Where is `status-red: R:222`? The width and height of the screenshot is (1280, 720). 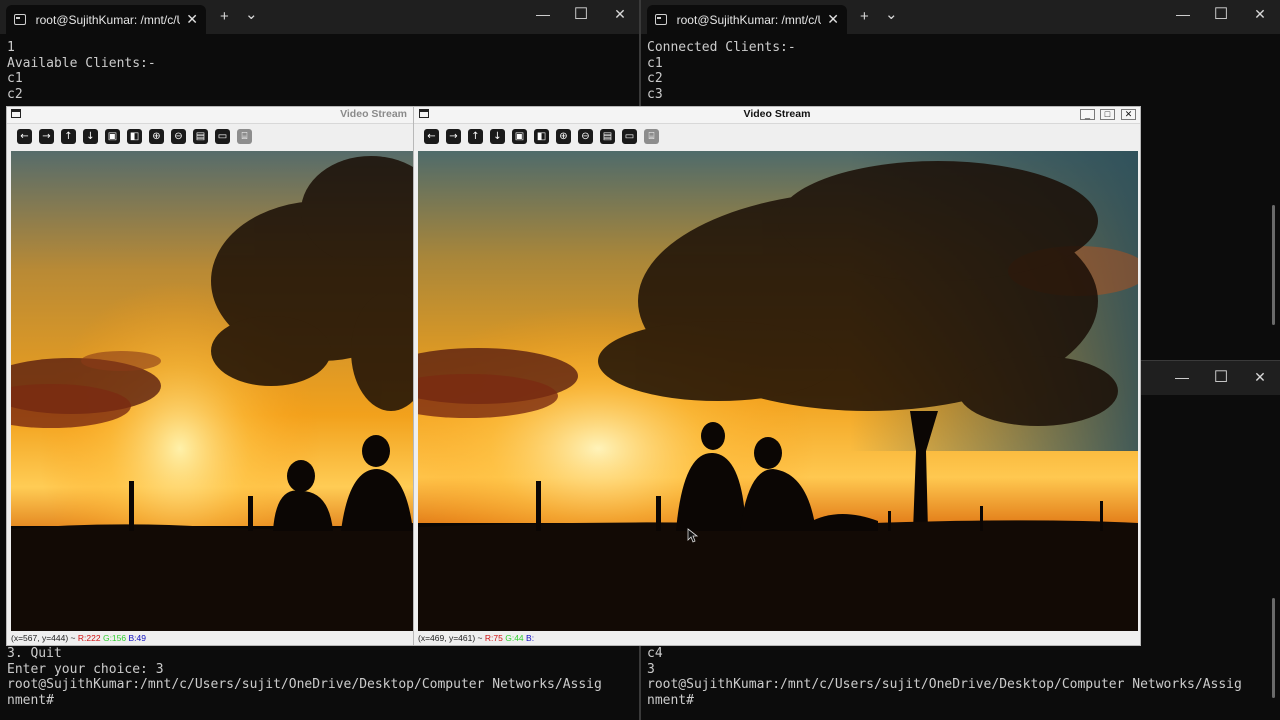
status-red: R:222 is located at coordinates (89, 638).